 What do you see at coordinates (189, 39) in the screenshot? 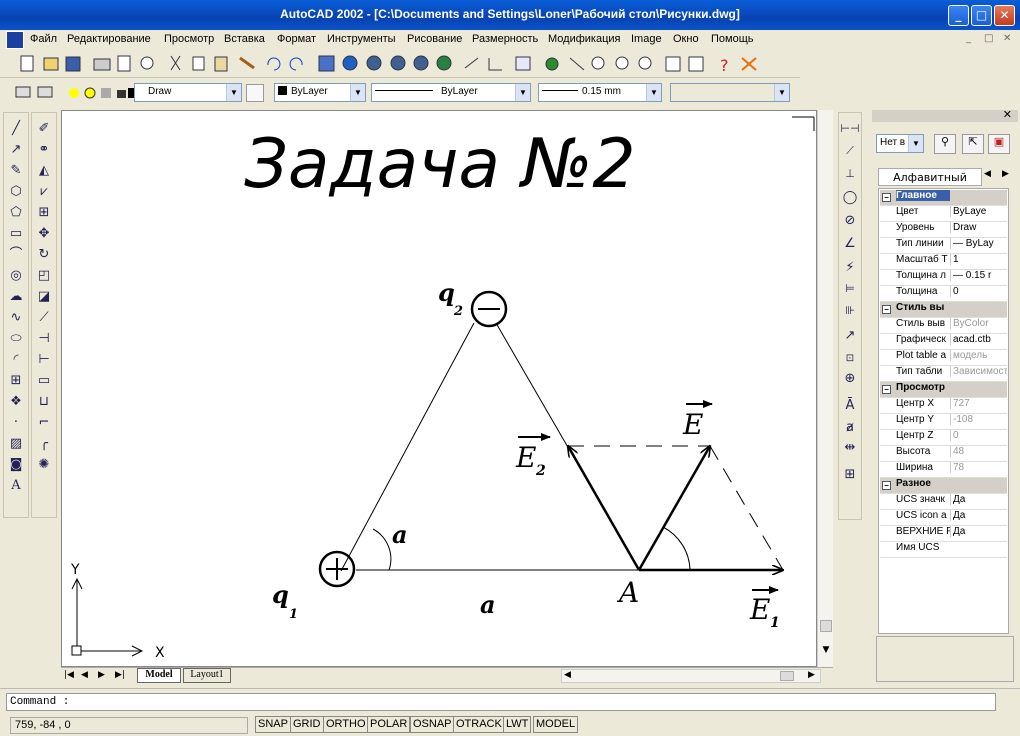
I see `menu-view: Просмотр` at bounding box center [189, 39].